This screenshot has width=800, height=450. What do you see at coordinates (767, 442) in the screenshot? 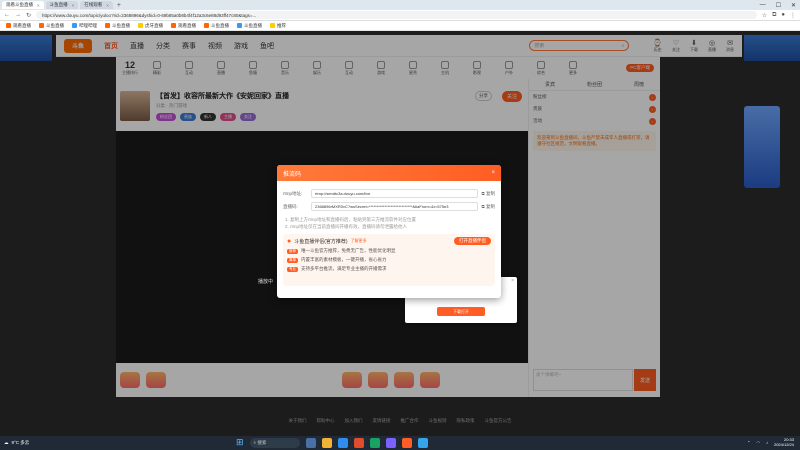
I see `volume-icon: ♪` at bounding box center [767, 442].